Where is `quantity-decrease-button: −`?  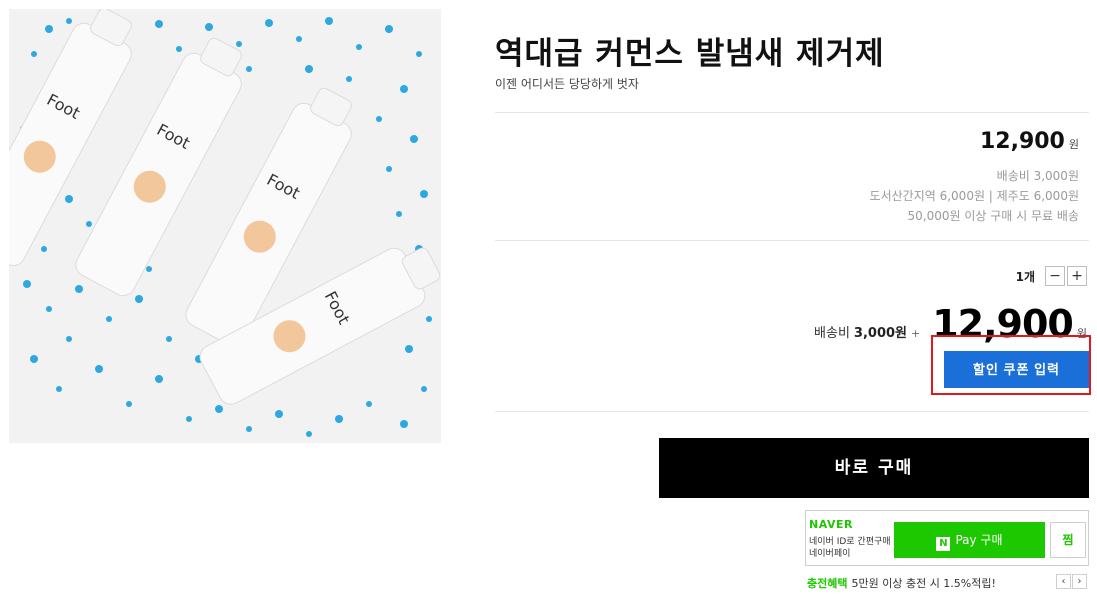 quantity-decrease-button: − is located at coordinates (1055, 276).